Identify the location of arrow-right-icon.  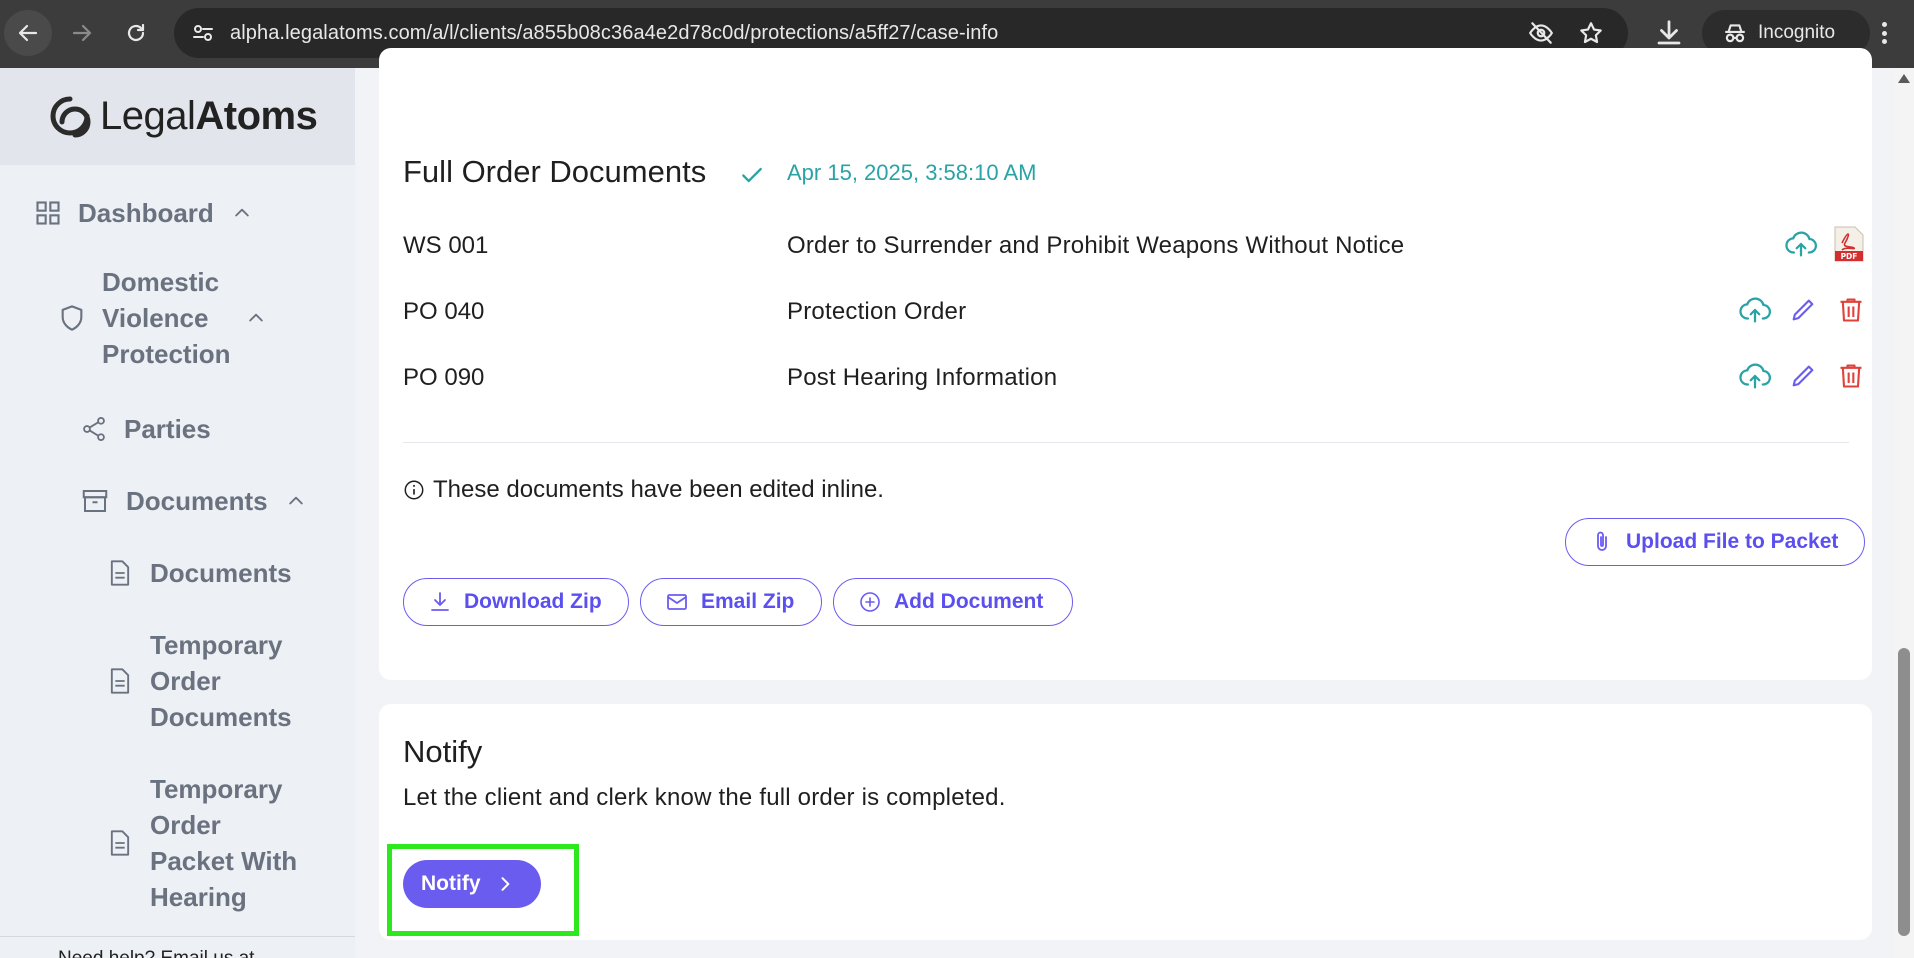
(82, 33).